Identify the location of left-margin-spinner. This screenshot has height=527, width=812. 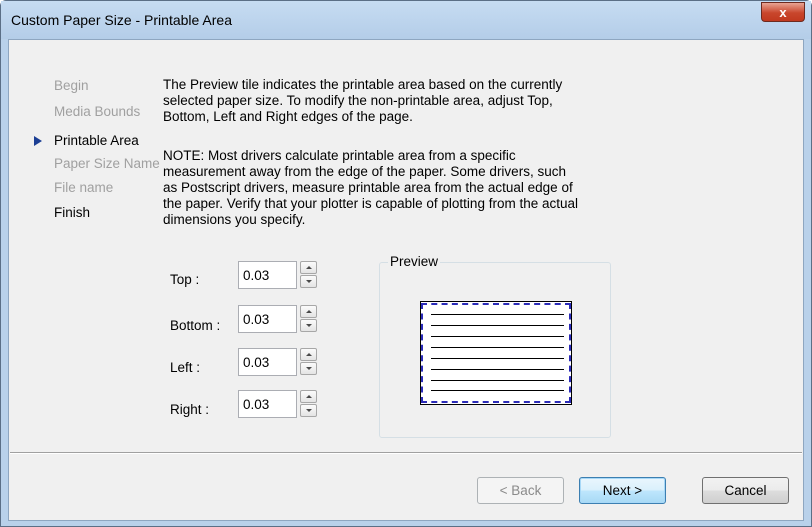
(308, 362).